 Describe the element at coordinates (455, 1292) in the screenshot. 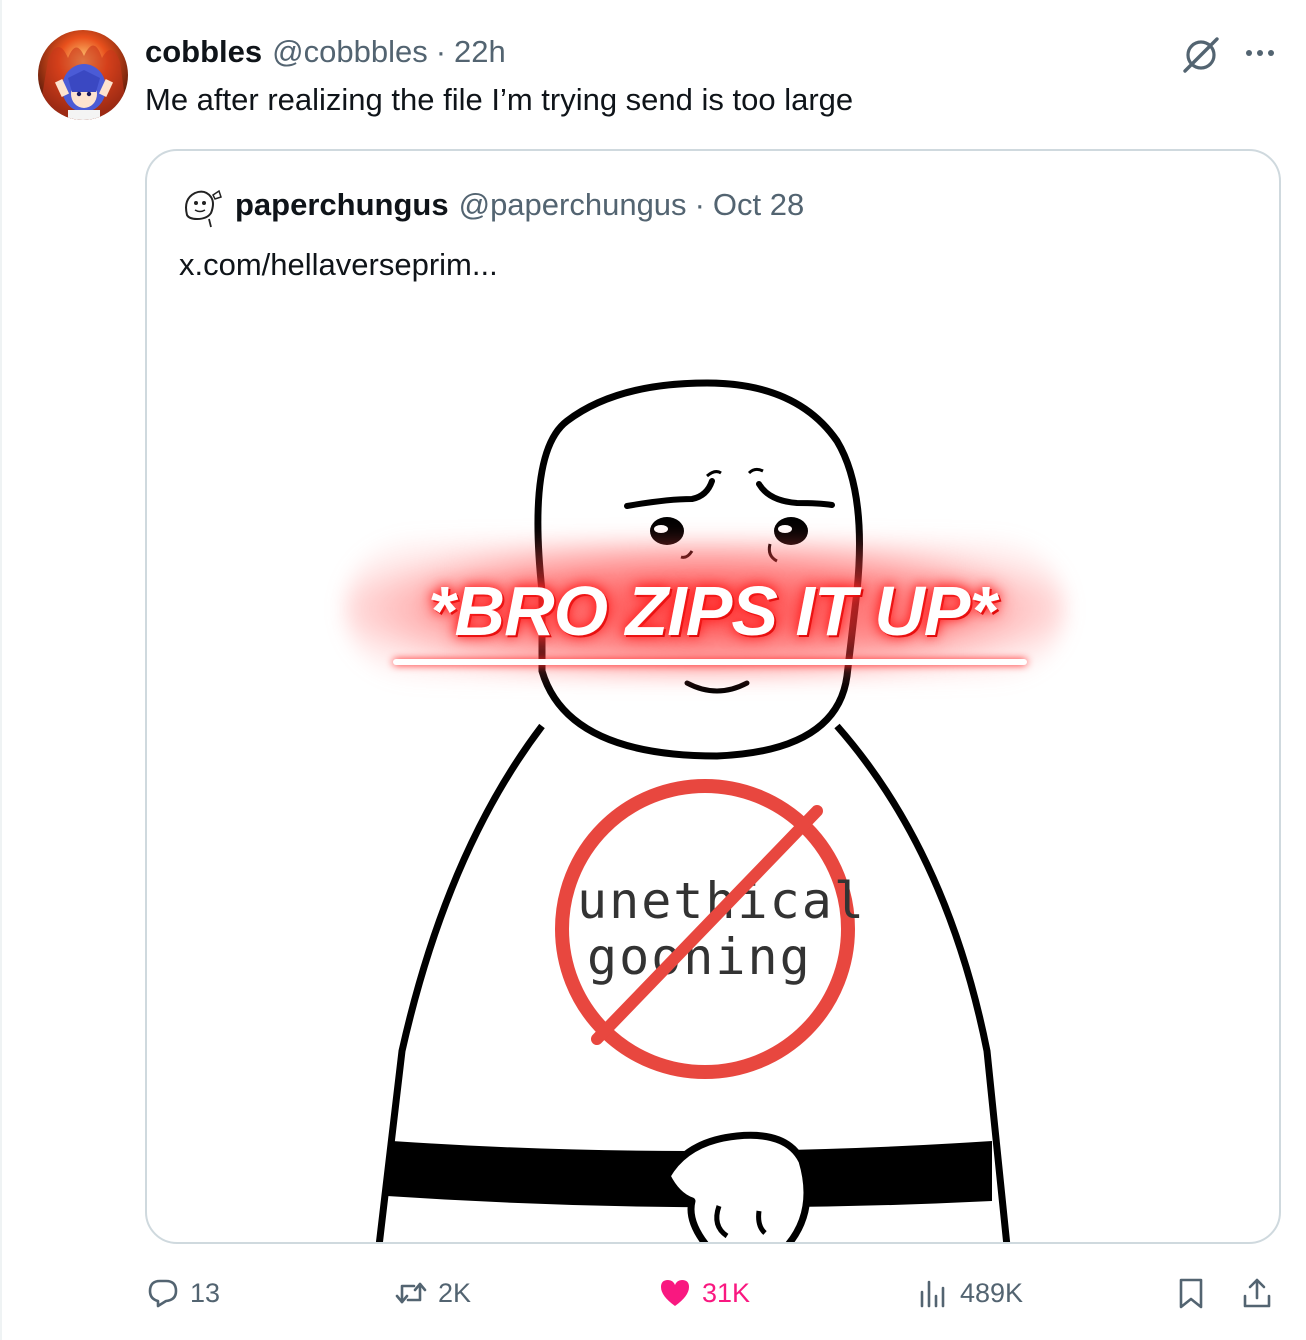

I see `repost-count: 2K` at that location.